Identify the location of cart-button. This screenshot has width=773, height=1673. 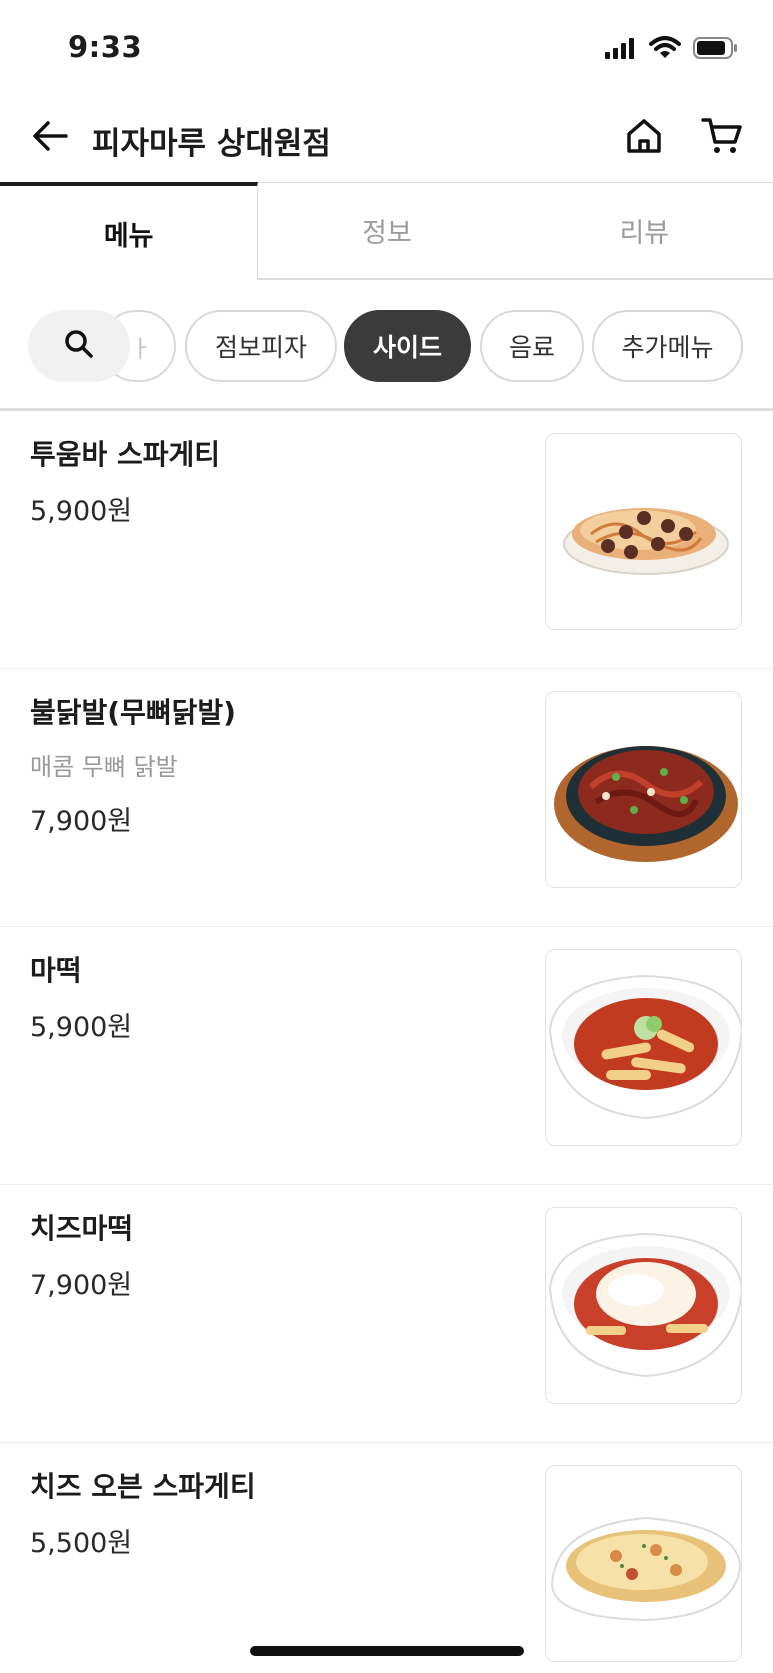
(722, 138).